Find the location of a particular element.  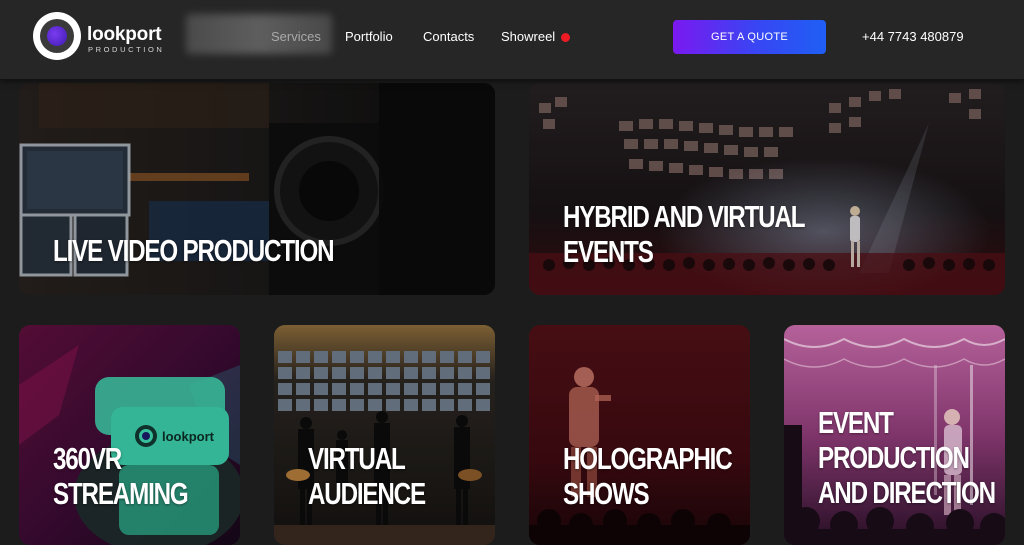

nav-services: Services is located at coordinates (296, 37).